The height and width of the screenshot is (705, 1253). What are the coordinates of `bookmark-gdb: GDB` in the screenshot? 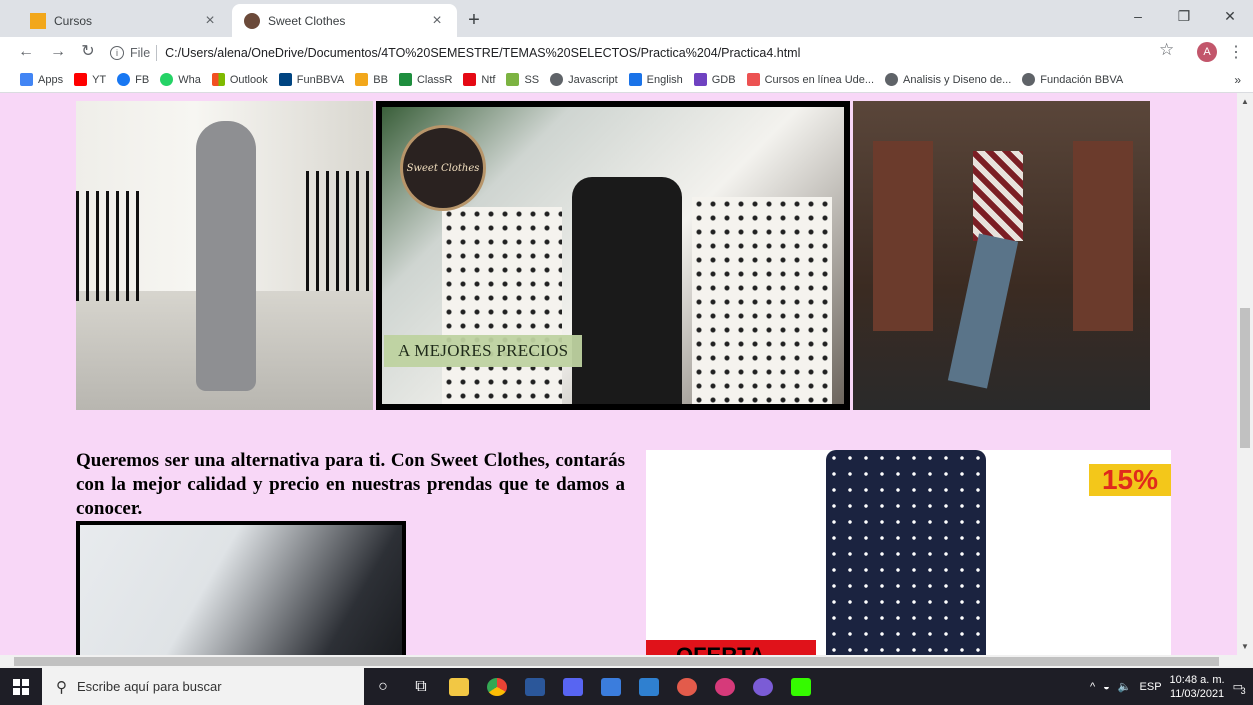 It's located at (714, 79).